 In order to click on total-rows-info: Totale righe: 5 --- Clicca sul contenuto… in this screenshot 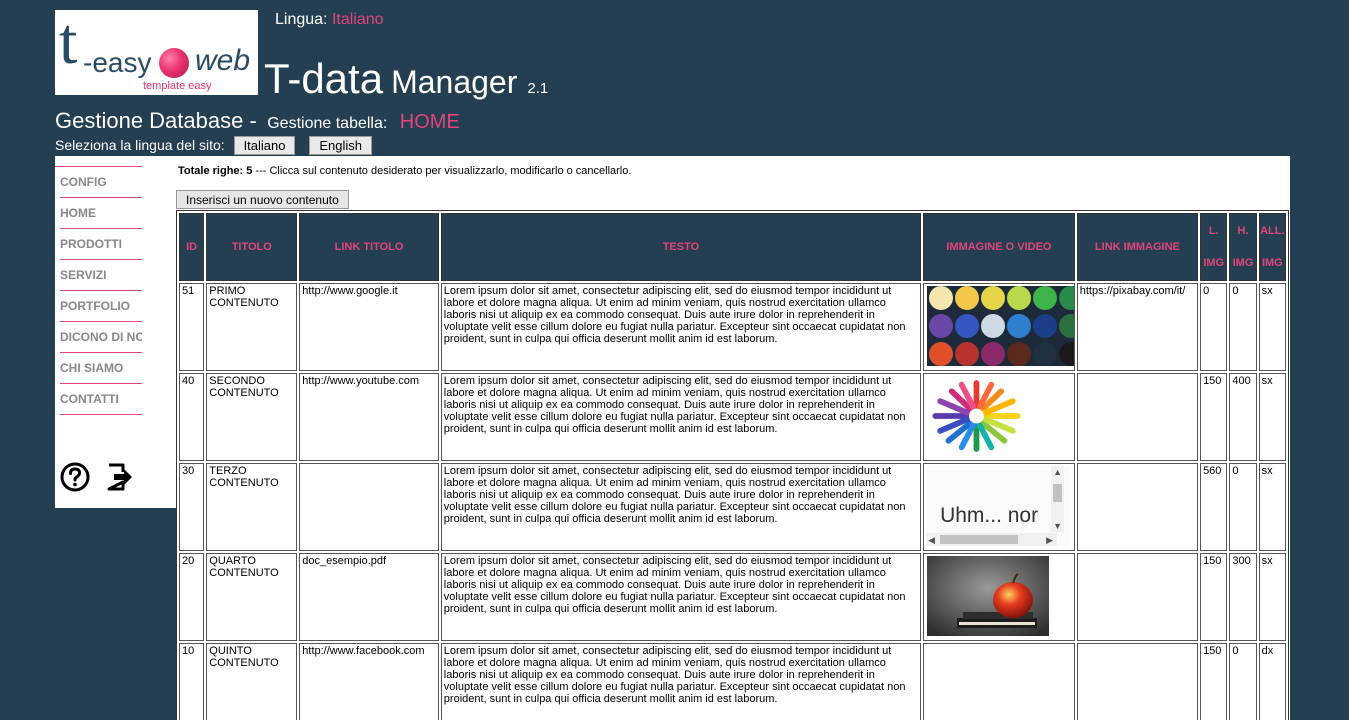, I will do `click(404, 171)`.